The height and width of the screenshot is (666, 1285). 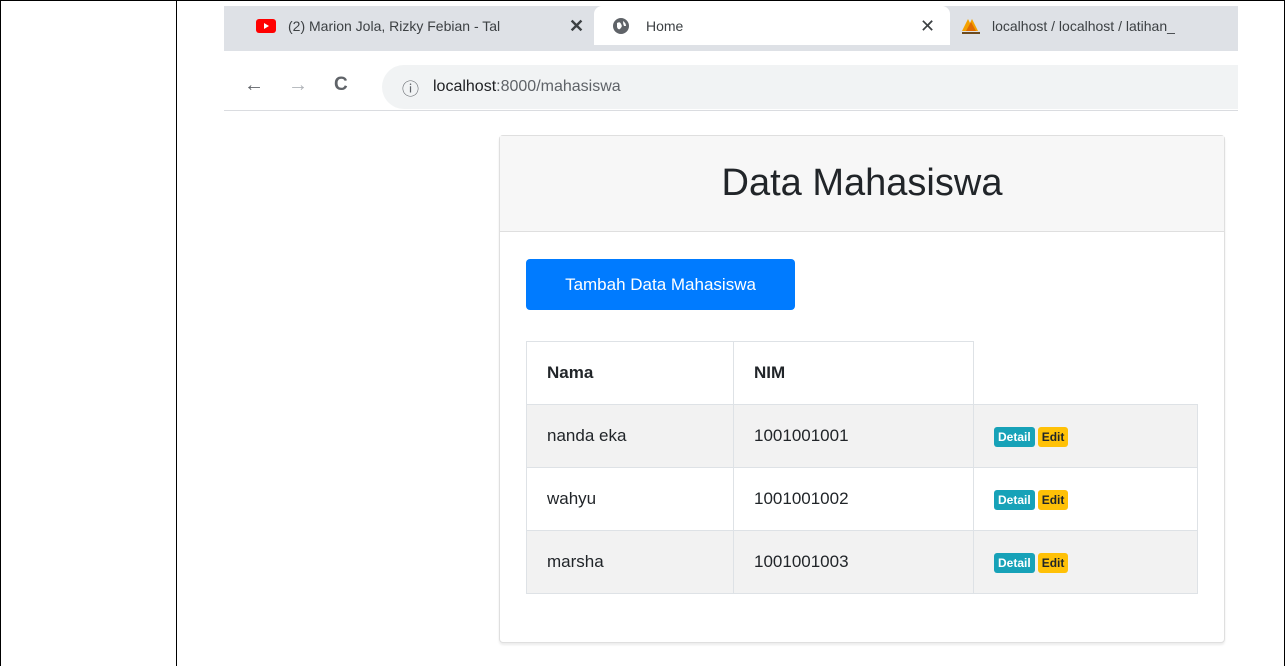 I want to click on tab-youtube: (2) Marion Jola, Rizky Febian - Tal ✕, so click(x=421, y=25).